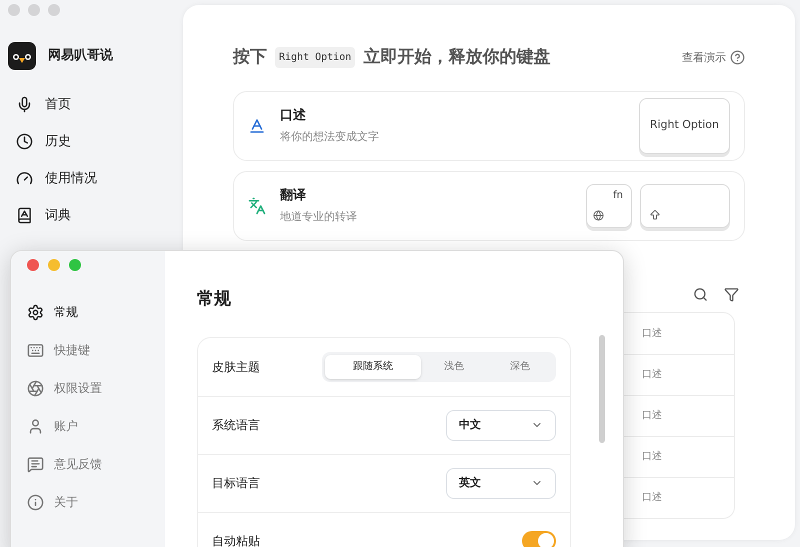  What do you see at coordinates (95, 215) in the screenshot?
I see `sidebar-item: 词典` at bounding box center [95, 215].